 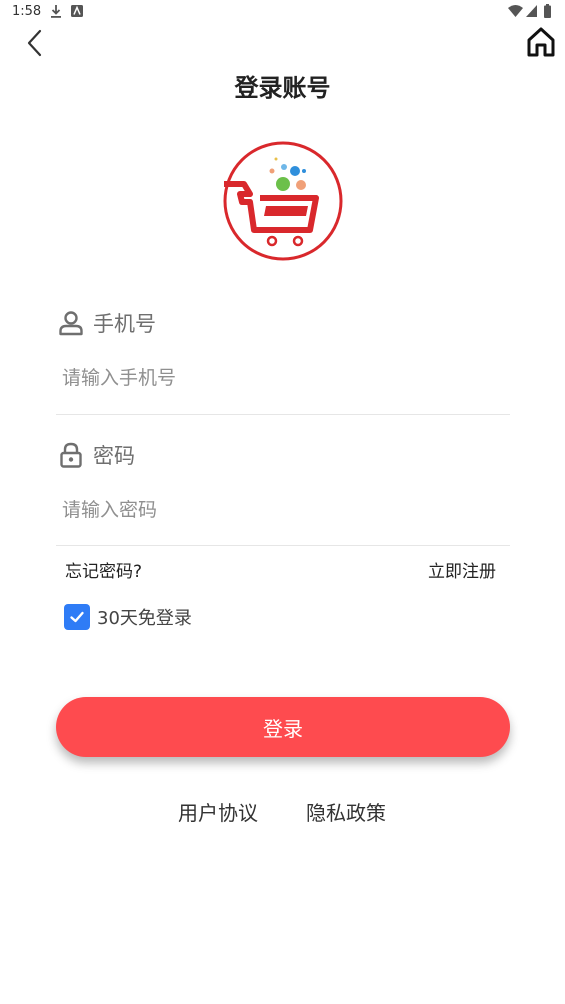 I want to click on lock-icon, so click(x=71, y=455).